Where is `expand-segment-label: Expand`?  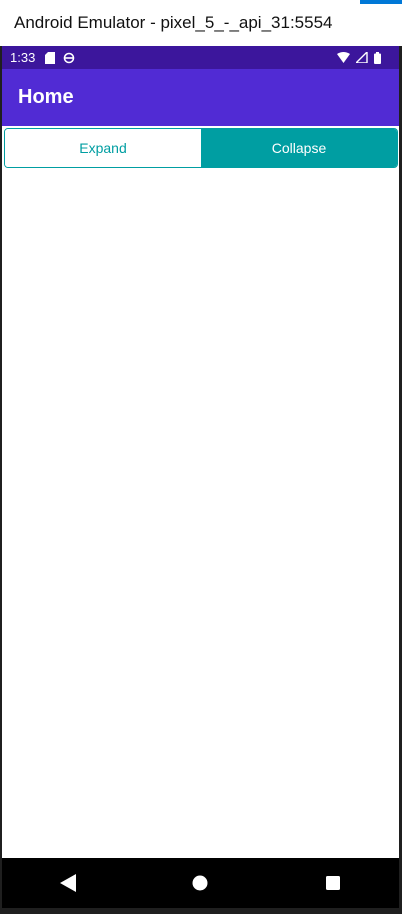
expand-segment-label: Expand is located at coordinates (103, 148).